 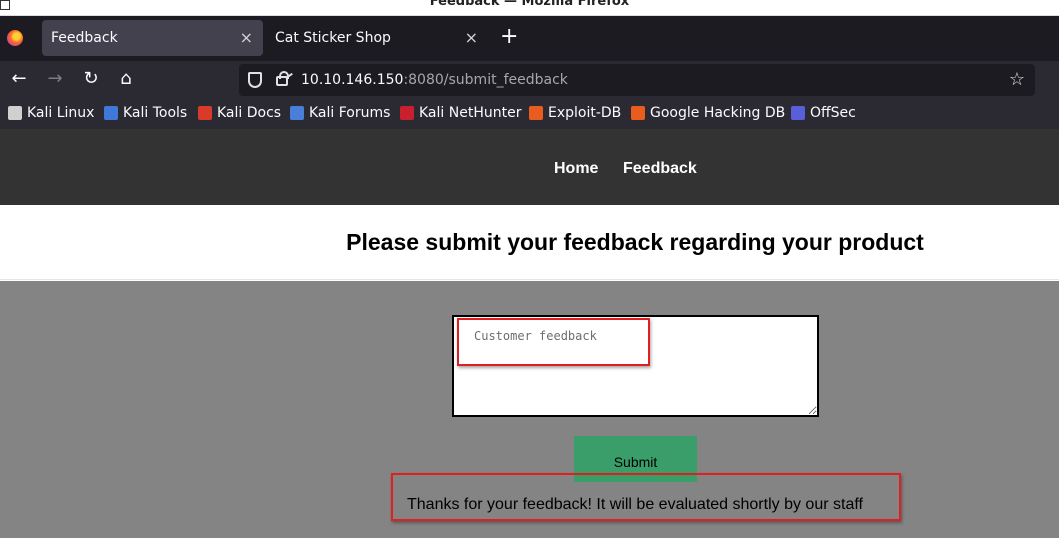 I want to click on insecure-lock-icon, so click(x=282, y=78).